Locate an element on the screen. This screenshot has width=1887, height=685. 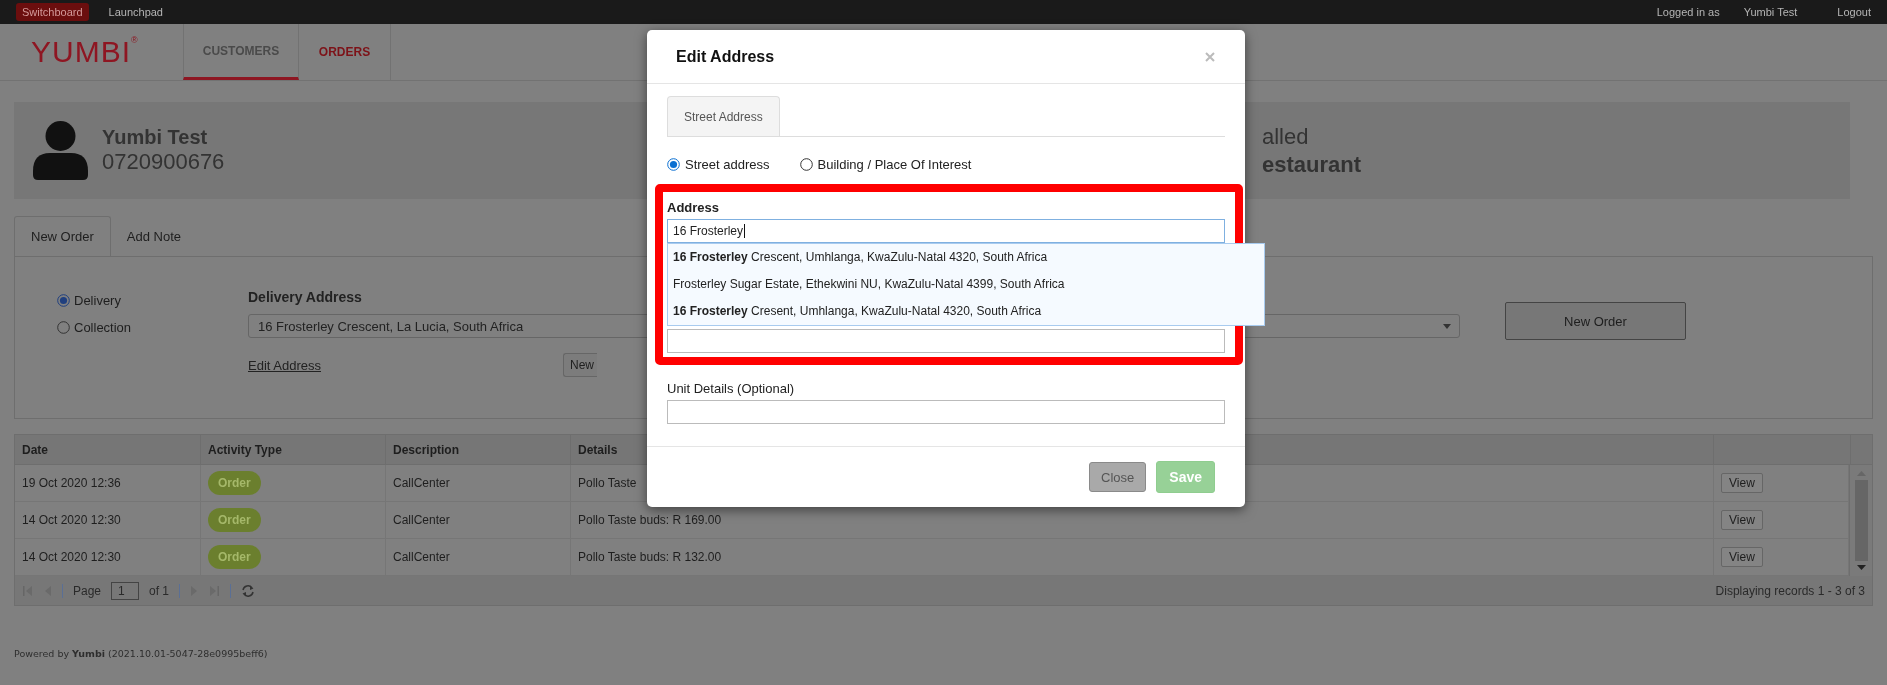
column-header: Date is located at coordinates (108, 450).